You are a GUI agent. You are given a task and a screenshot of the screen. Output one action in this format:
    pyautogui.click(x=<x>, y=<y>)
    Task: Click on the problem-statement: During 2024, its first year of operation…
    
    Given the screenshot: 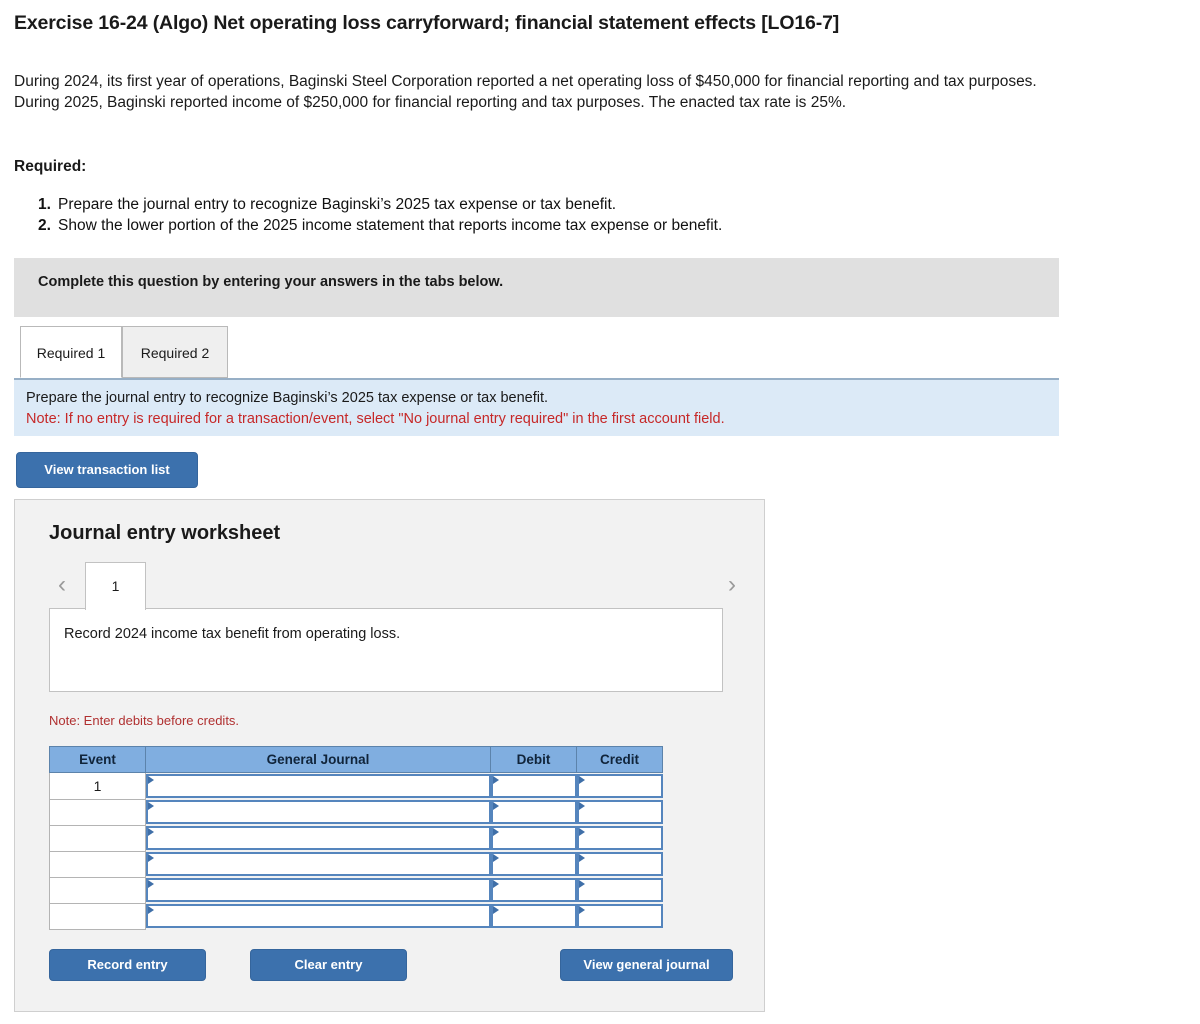 What is the action you would take?
    pyautogui.click(x=525, y=92)
    